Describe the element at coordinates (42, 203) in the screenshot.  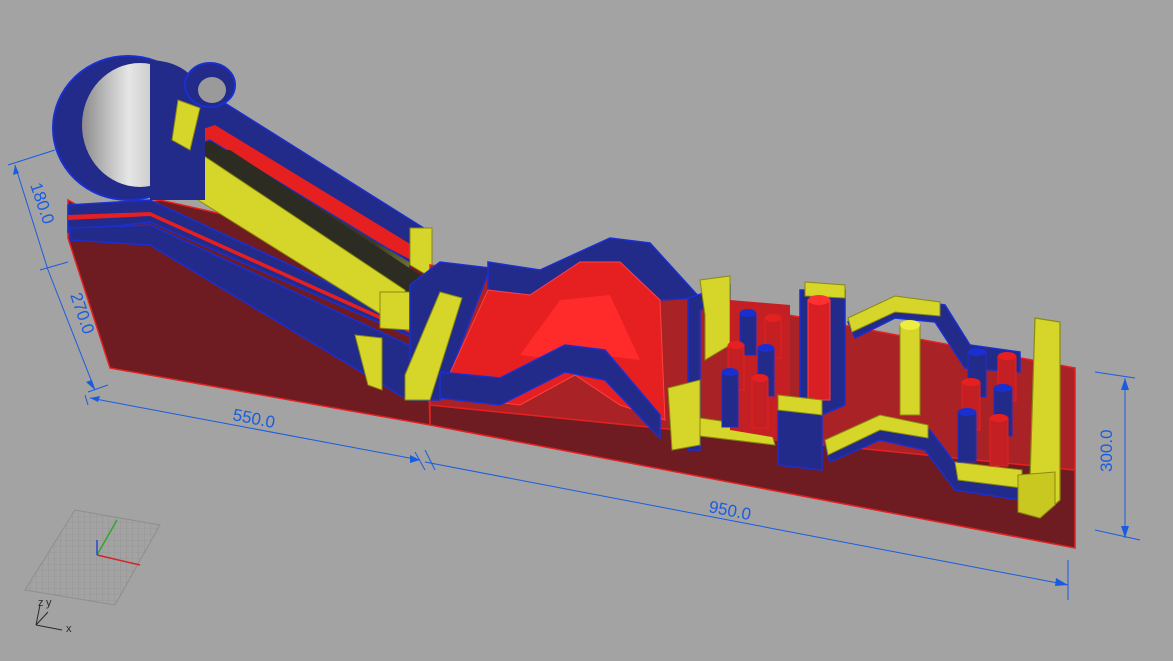
I see `dim-height-top: 180.0` at that location.